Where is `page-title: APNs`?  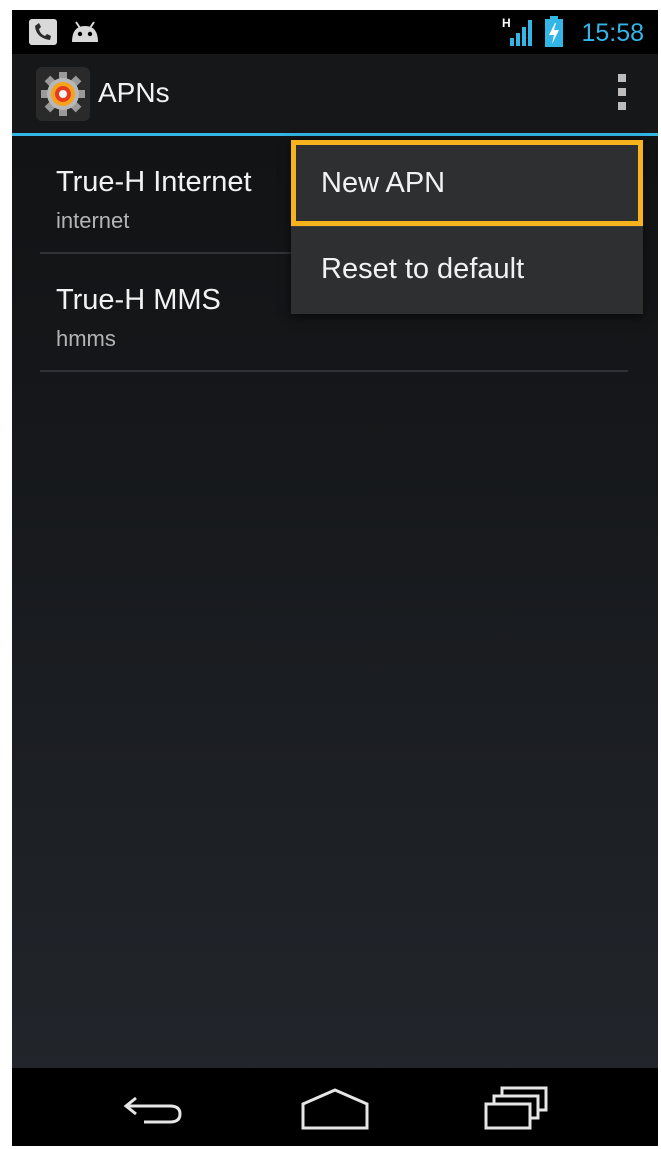
page-title: APNs is located at coordinates (134, 92).